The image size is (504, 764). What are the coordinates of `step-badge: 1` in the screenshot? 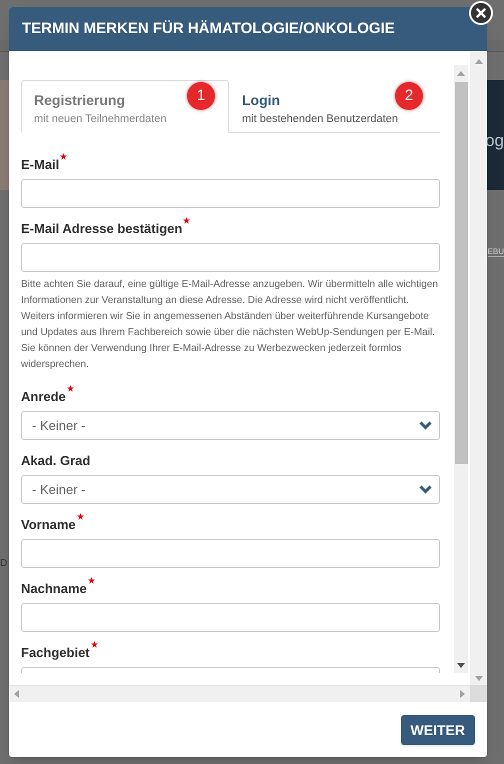 It's located at (201, 96).